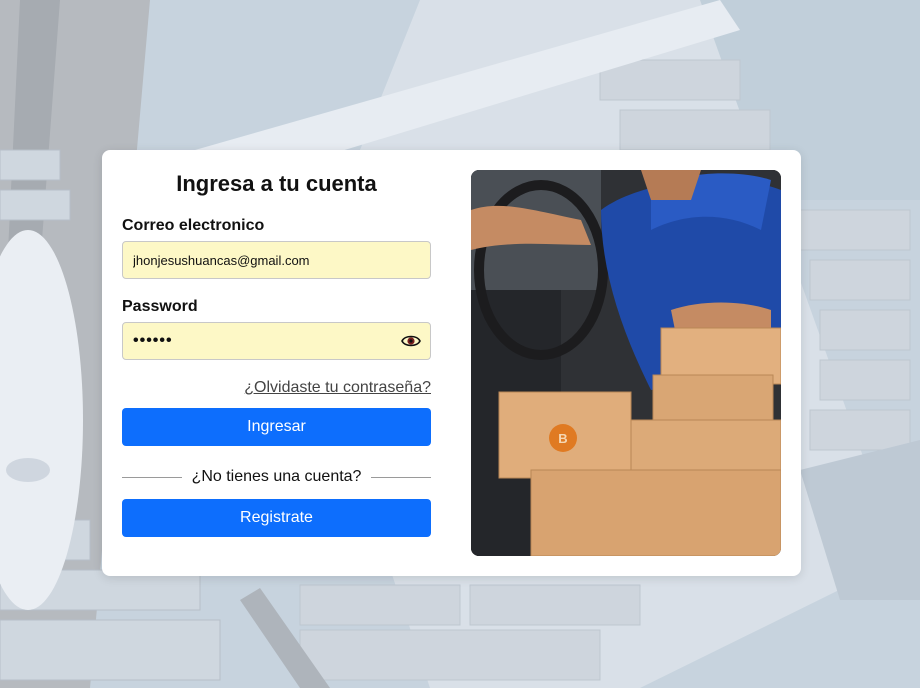  I want to click on password-field, so click(276, 341).